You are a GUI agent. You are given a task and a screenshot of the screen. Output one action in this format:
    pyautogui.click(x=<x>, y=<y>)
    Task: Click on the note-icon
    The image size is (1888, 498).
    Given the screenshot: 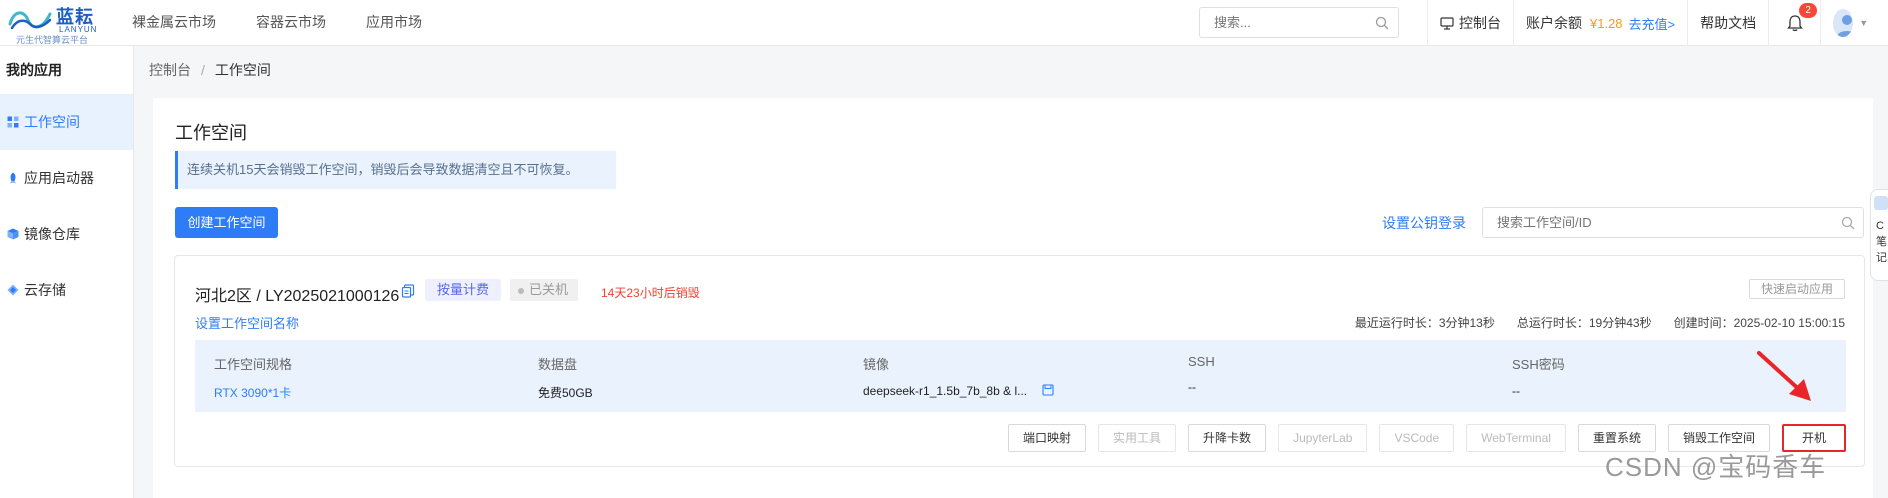 What is the action you would take?
    pyautogui.click(x=1881, y=203)
    